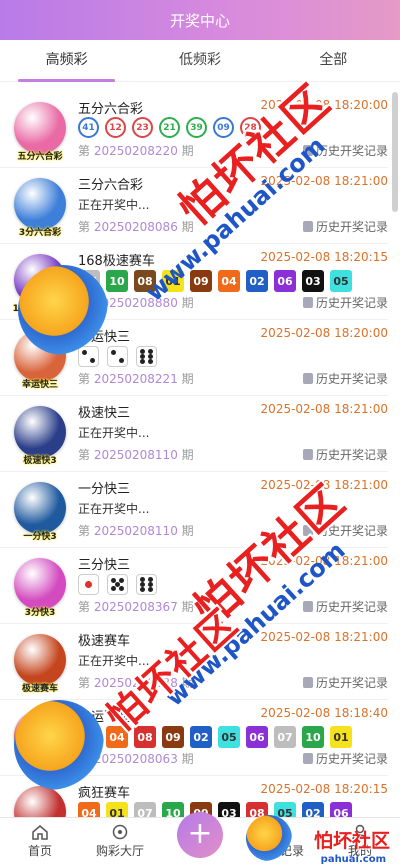 Image resolution: width=400 pixels, height=867 pixels. What do you see at coordinates (117, 356) in the screenshot?
I see `draw-result-dice` at bounding box center [117, 356].